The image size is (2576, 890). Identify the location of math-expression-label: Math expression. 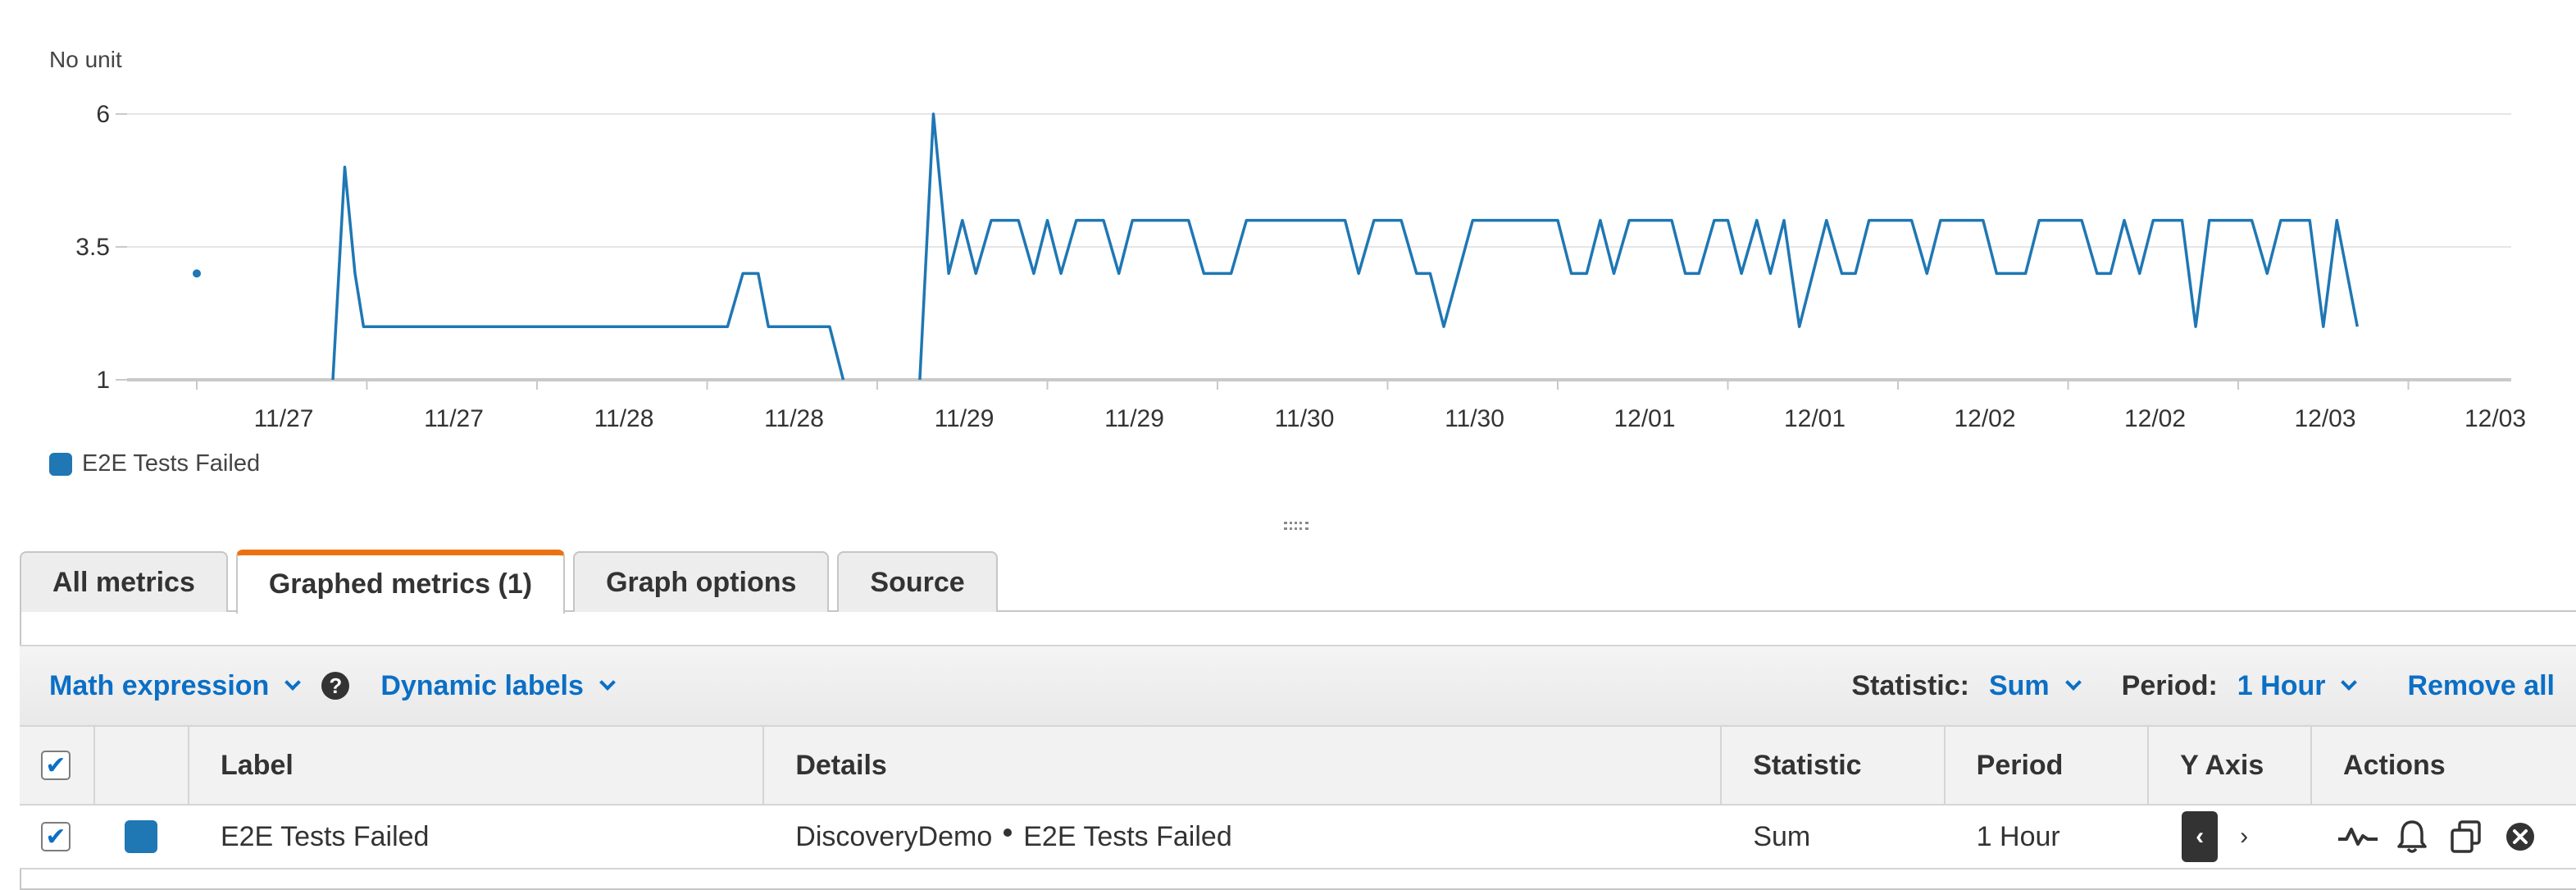
(159, 685).